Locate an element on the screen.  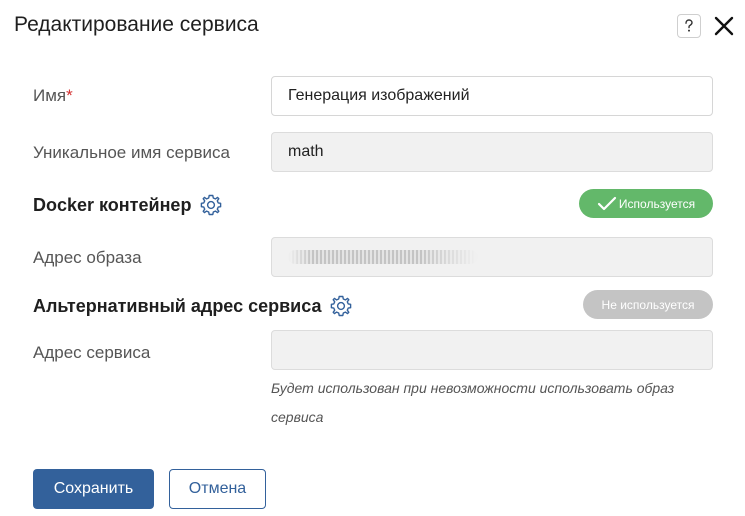
alternative-status-badge: Не используется is located at coordinates (648, 304).